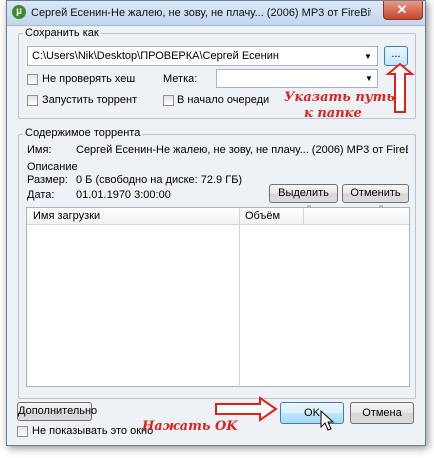 The width and height of the screenshot is (434, 458). I want to click on mouse-cursor-icon, so click(327, 420).